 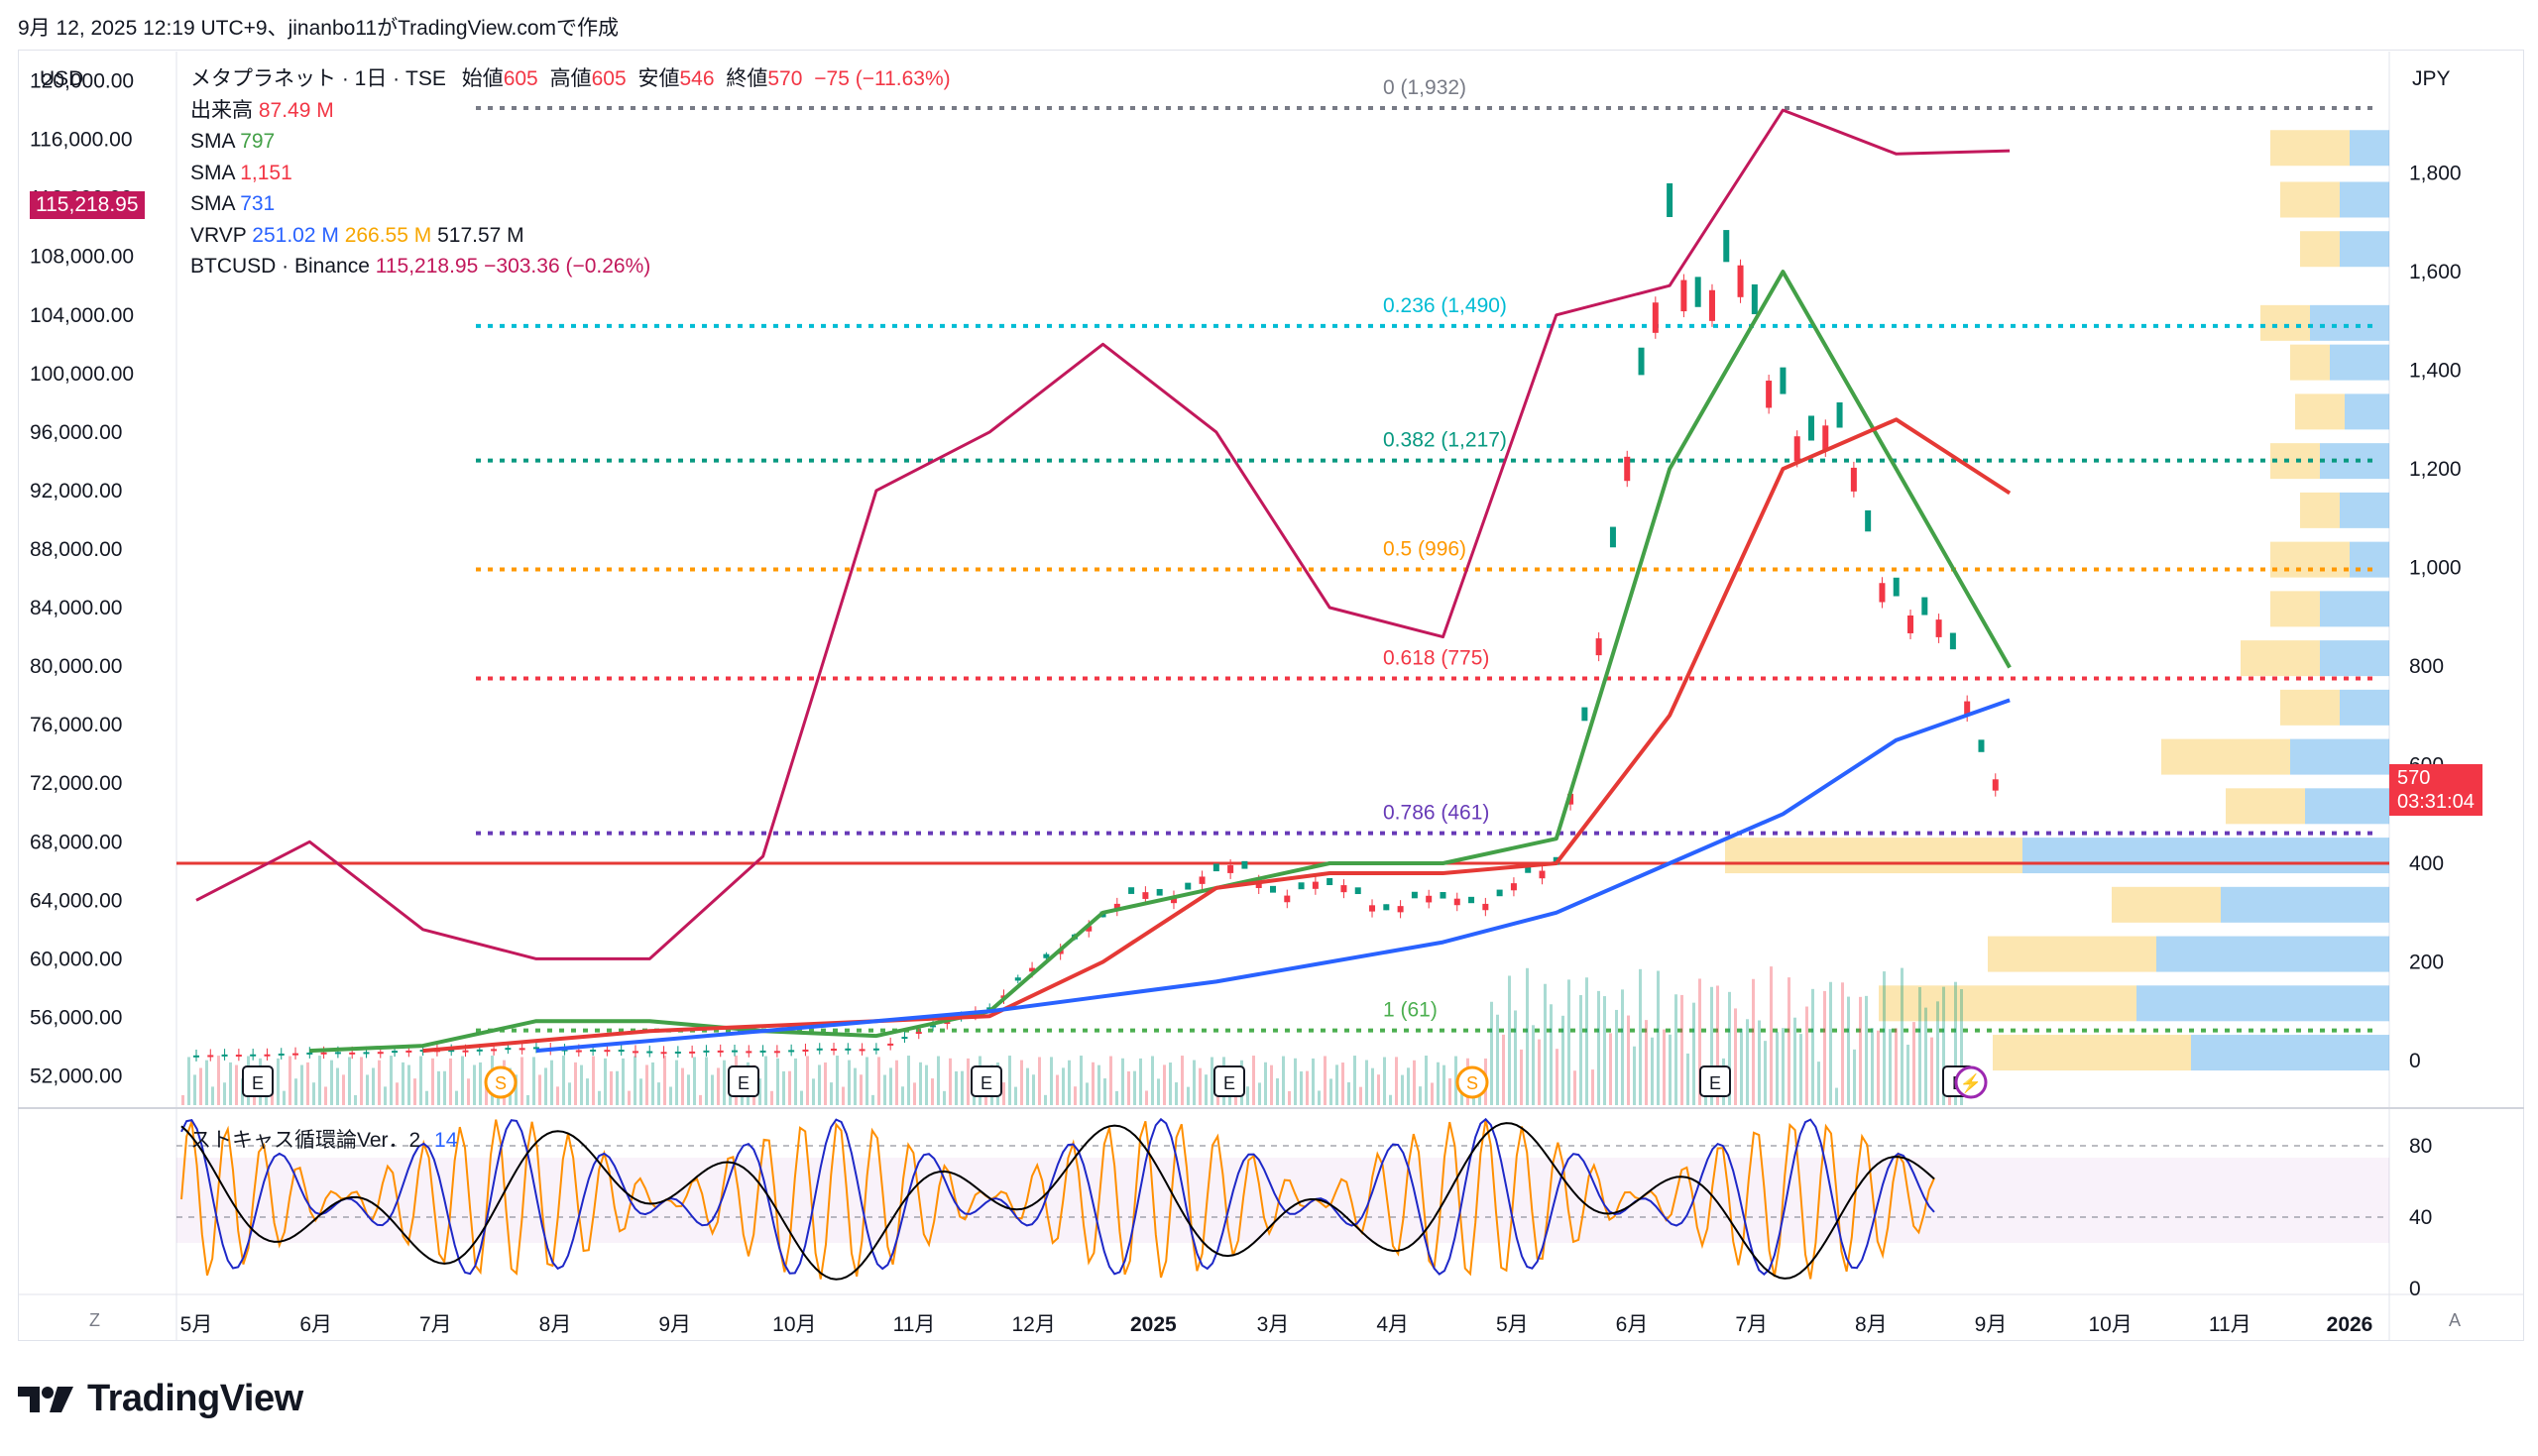 What do you see at coordinates (2350, 1324) in the screenshot?
I see `time-tick-label: 2026` at bounding box center [2350, 1324].